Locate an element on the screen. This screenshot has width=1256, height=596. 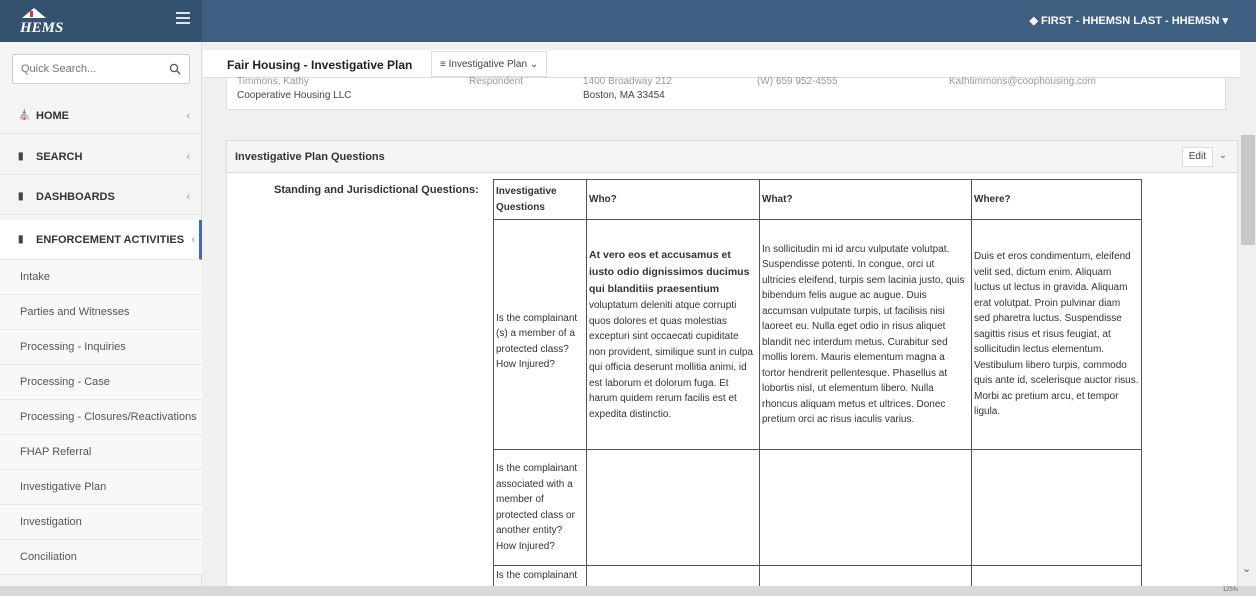
scrollbar-thumb is located at coordinates (1248, 190).